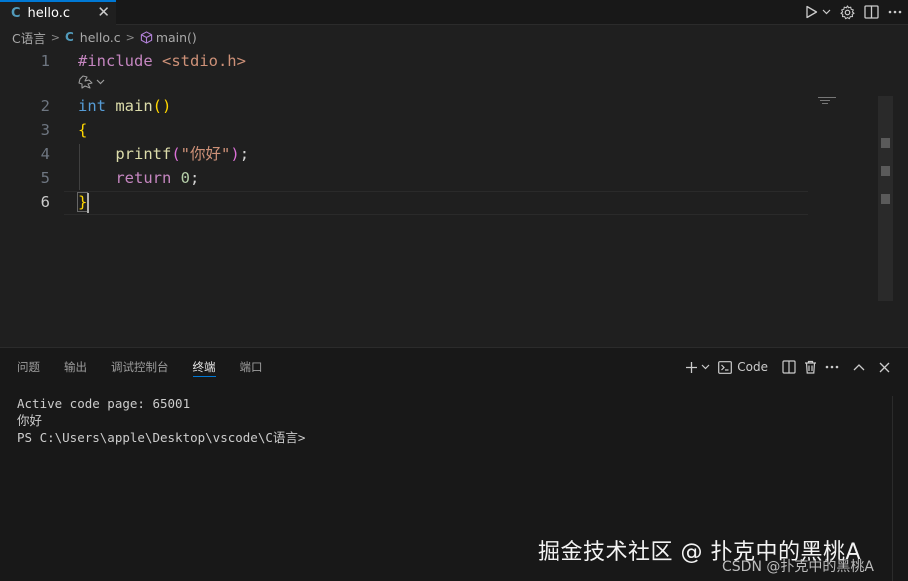 The width and height of the screenshot is (908, 581). I want to click on string-literal: "你好", so click(205, 154).